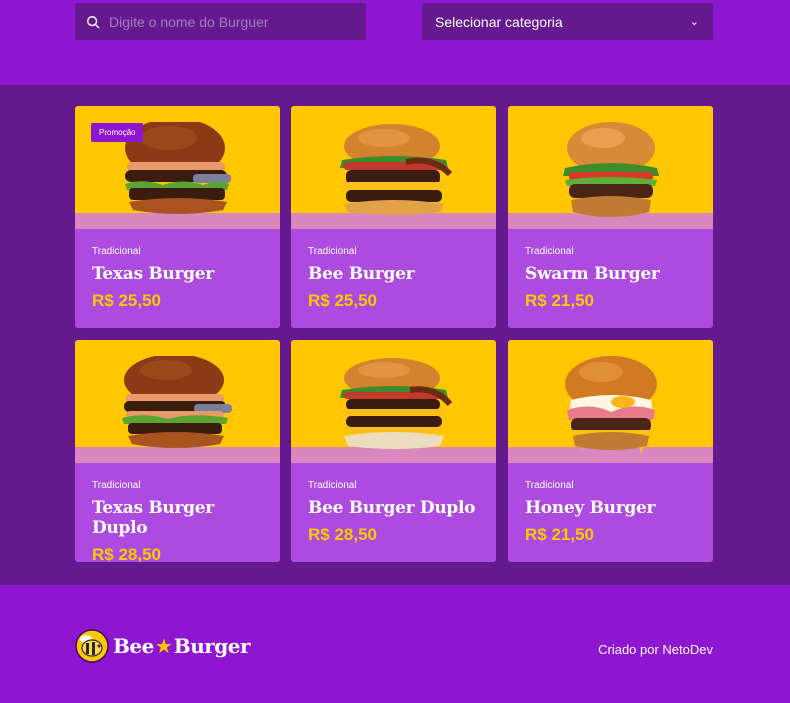 Image resolution: width=790 pixels, height=703 pixels. Describe the element at coordinates (567, 21) in the screenshot. I see `category-select: Selecionar categoria ⌄` at that location.